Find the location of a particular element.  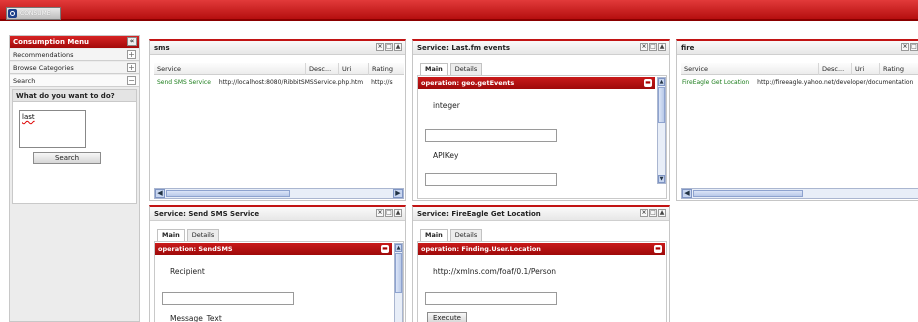

horizontal-scrollbar: ◀ is located at coordinates (799, 193).